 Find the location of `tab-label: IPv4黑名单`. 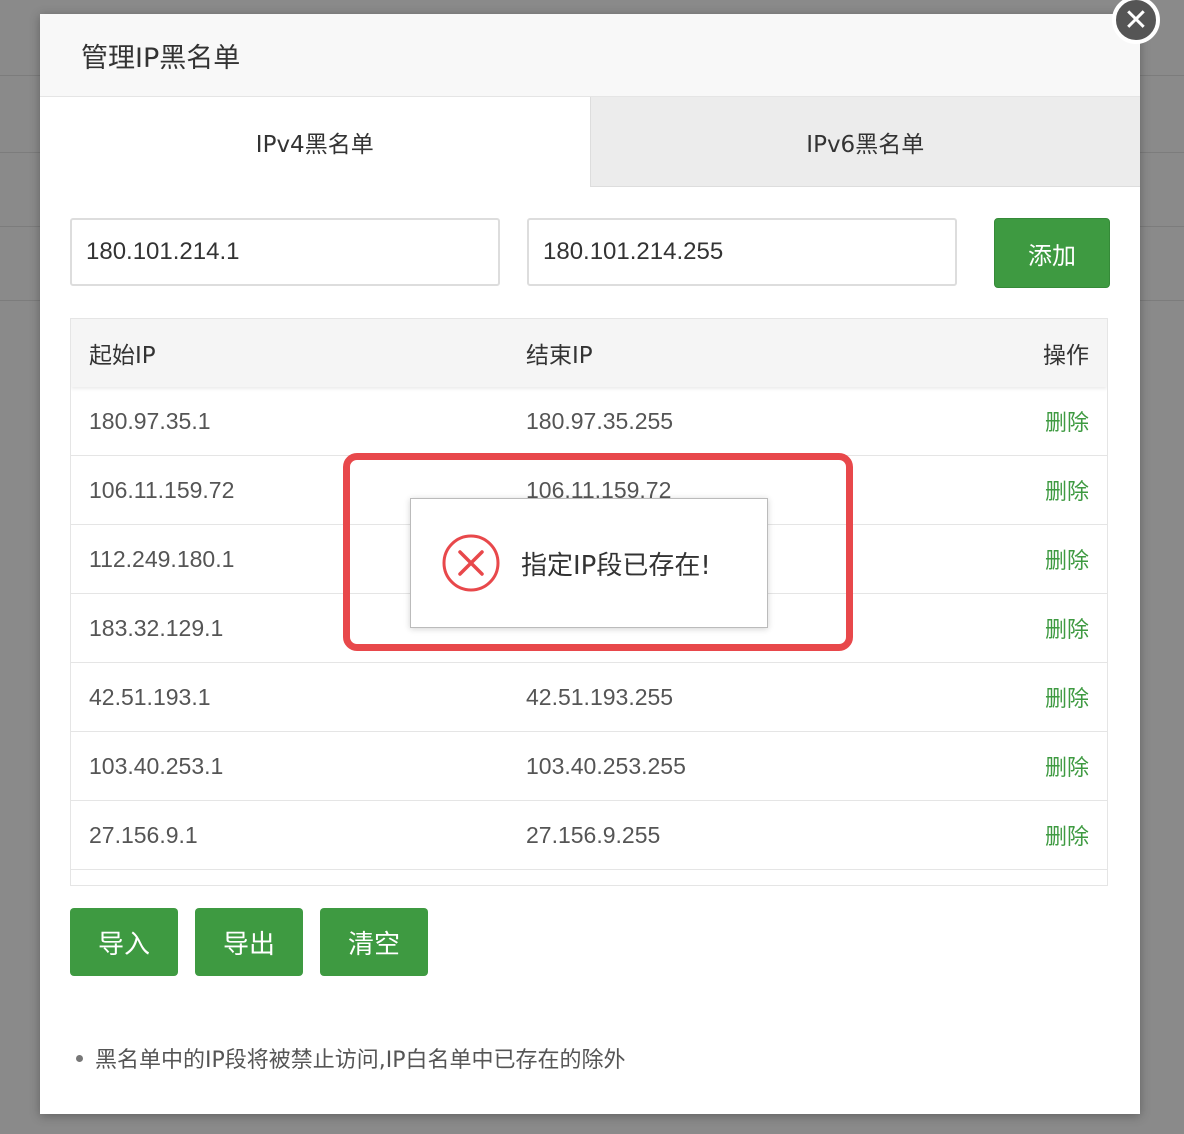

tab-label: IPv4黑名单 is located at coordinates (314, 145).